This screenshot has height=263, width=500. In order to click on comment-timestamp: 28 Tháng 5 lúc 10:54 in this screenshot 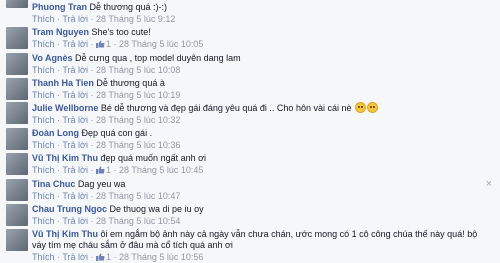, I will do `click(138, 221)`.